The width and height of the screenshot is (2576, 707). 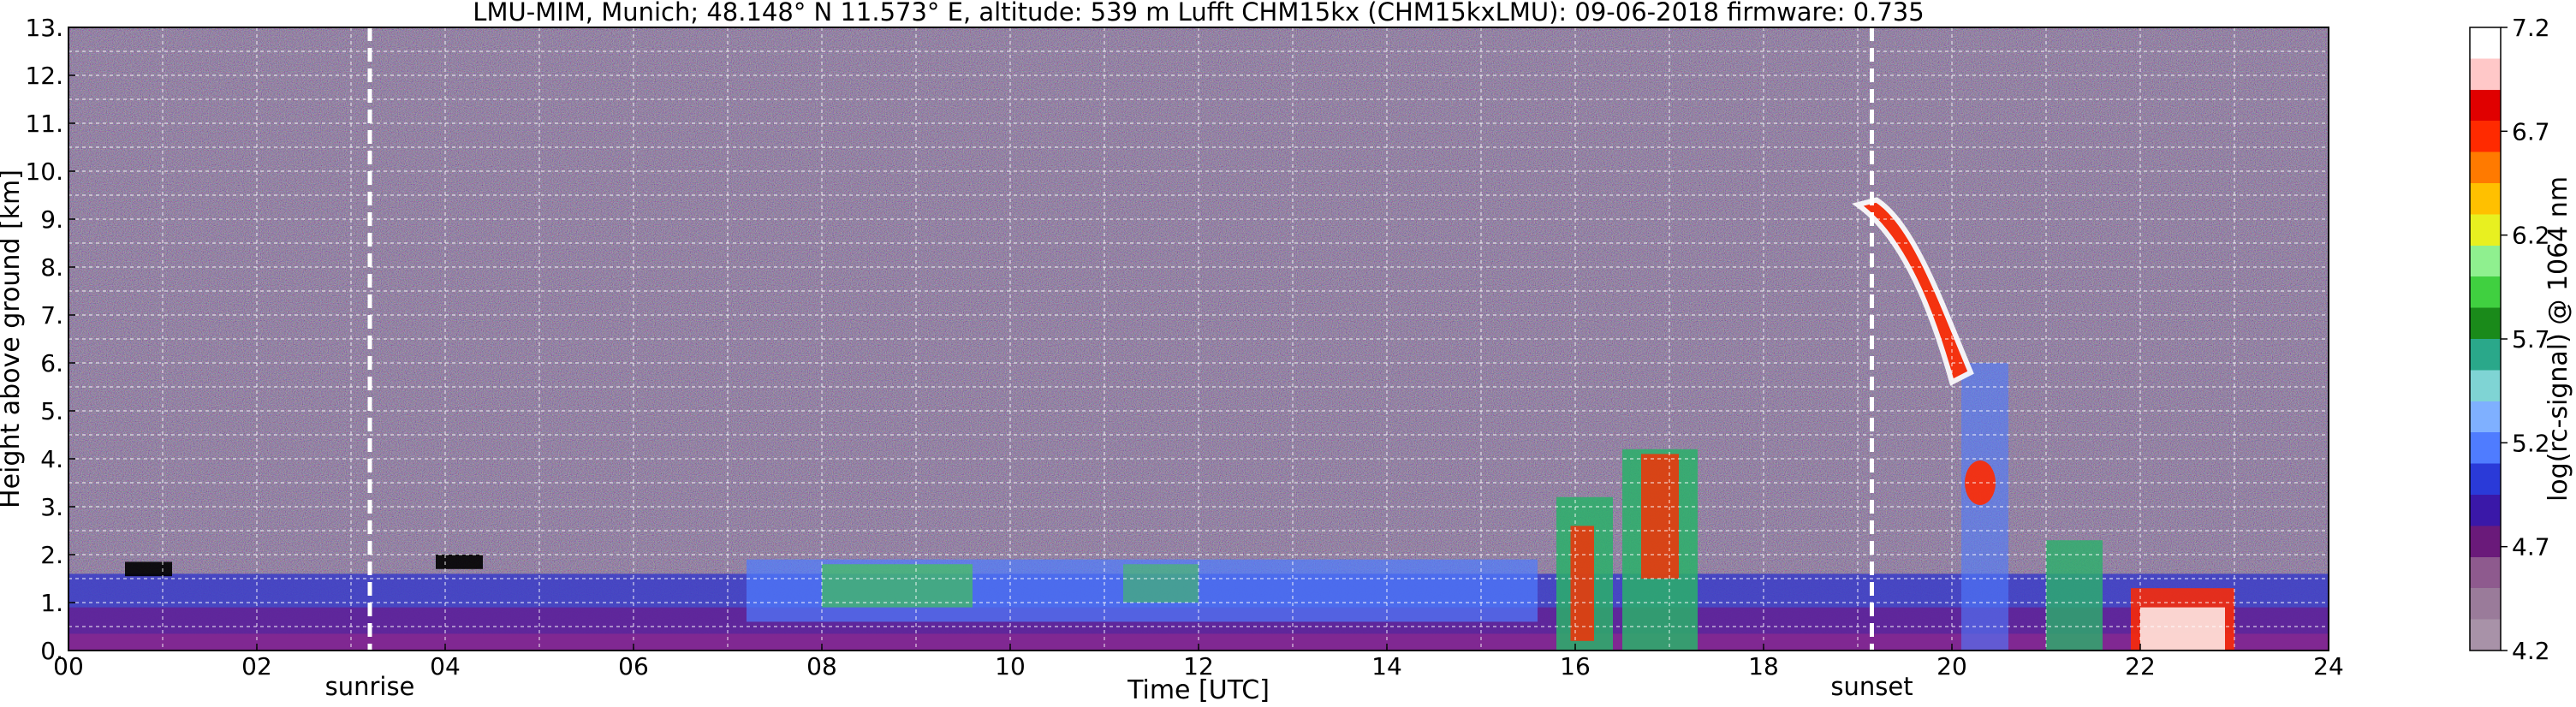 What do you see at coordinates (2140, 666) in the screenshot?
I see `x-tick-label: 22` at bounding box center [2140, 666].